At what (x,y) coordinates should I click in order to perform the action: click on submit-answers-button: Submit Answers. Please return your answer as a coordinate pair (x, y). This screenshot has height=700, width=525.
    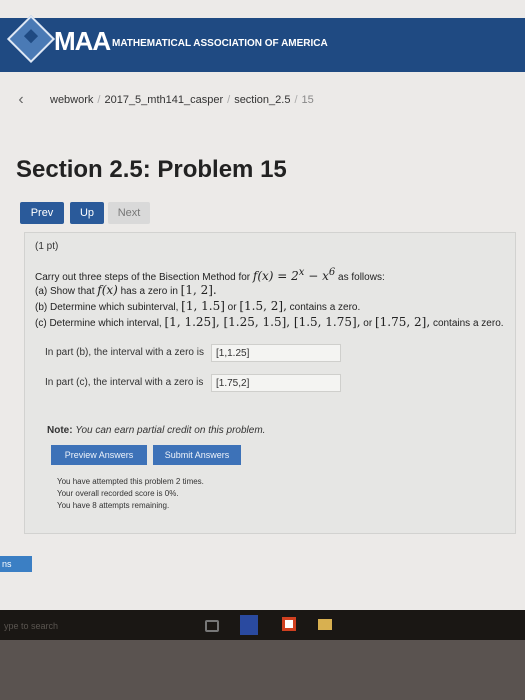
    Looking at the image, I should click on (197, 455).